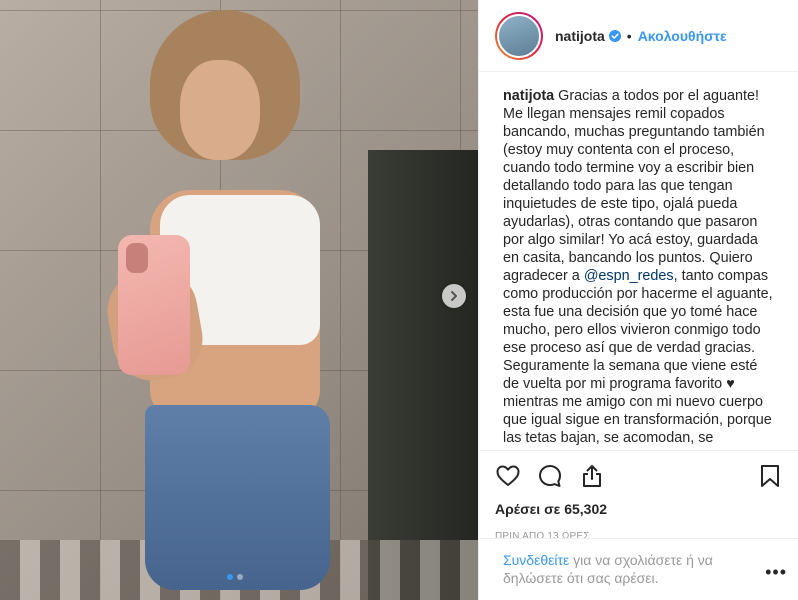 Image resolution: width=798 pixels, height=600 pixels. I want to click on comment-icon, so click(550, 476).